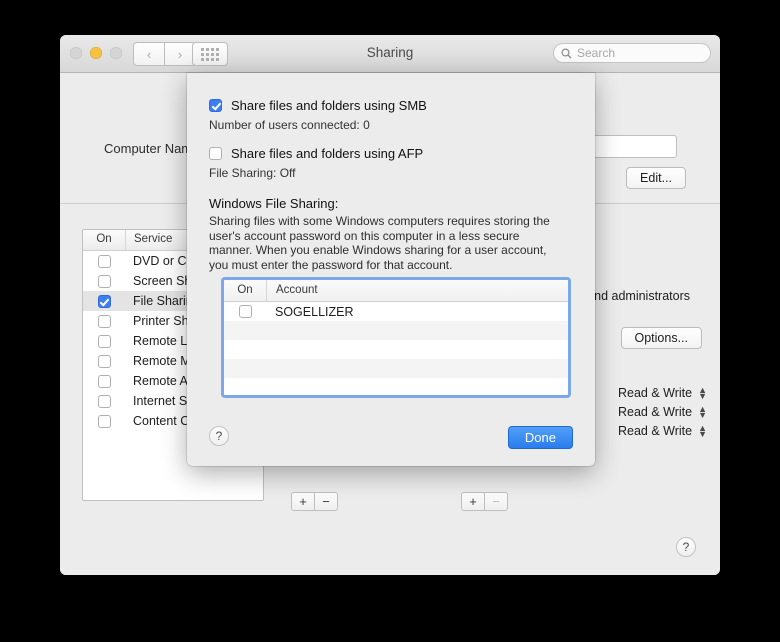  What do you see at coordinates (632, 53) in the screenshot?
I see `search-input: Search` at bounding box center [632, 53].